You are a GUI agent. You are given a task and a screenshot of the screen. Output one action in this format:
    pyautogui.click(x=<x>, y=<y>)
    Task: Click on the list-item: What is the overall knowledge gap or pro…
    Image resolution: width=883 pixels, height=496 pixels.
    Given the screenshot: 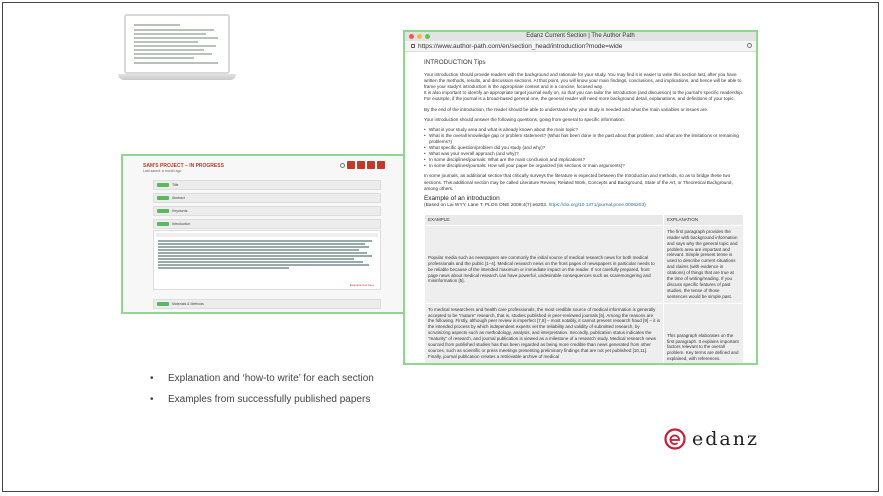 What is the action you would take?
    pyautogui.click(x=584, y=139)
    